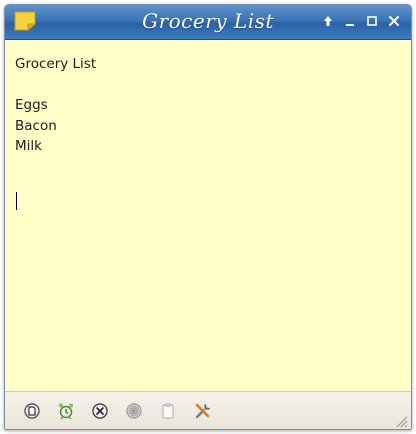  What do you see at coordinates (372, 21) in the screenshot?
I see `maximize-icon` at bounding box center [372, 21].